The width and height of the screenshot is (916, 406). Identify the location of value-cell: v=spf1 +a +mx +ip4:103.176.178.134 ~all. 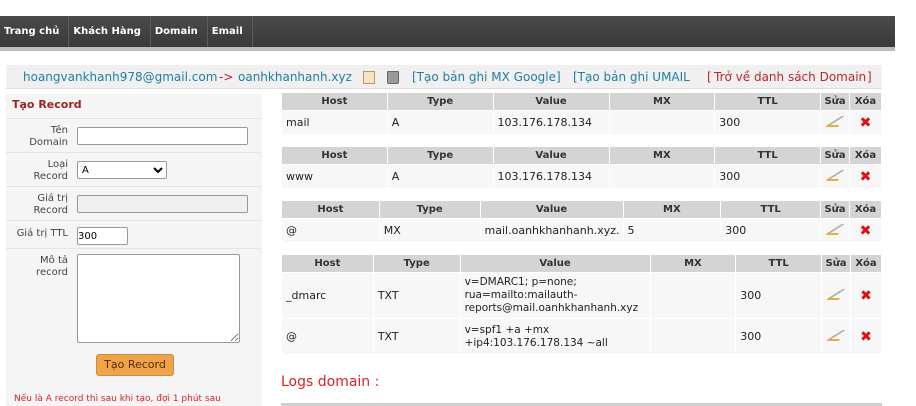
(555, 336).